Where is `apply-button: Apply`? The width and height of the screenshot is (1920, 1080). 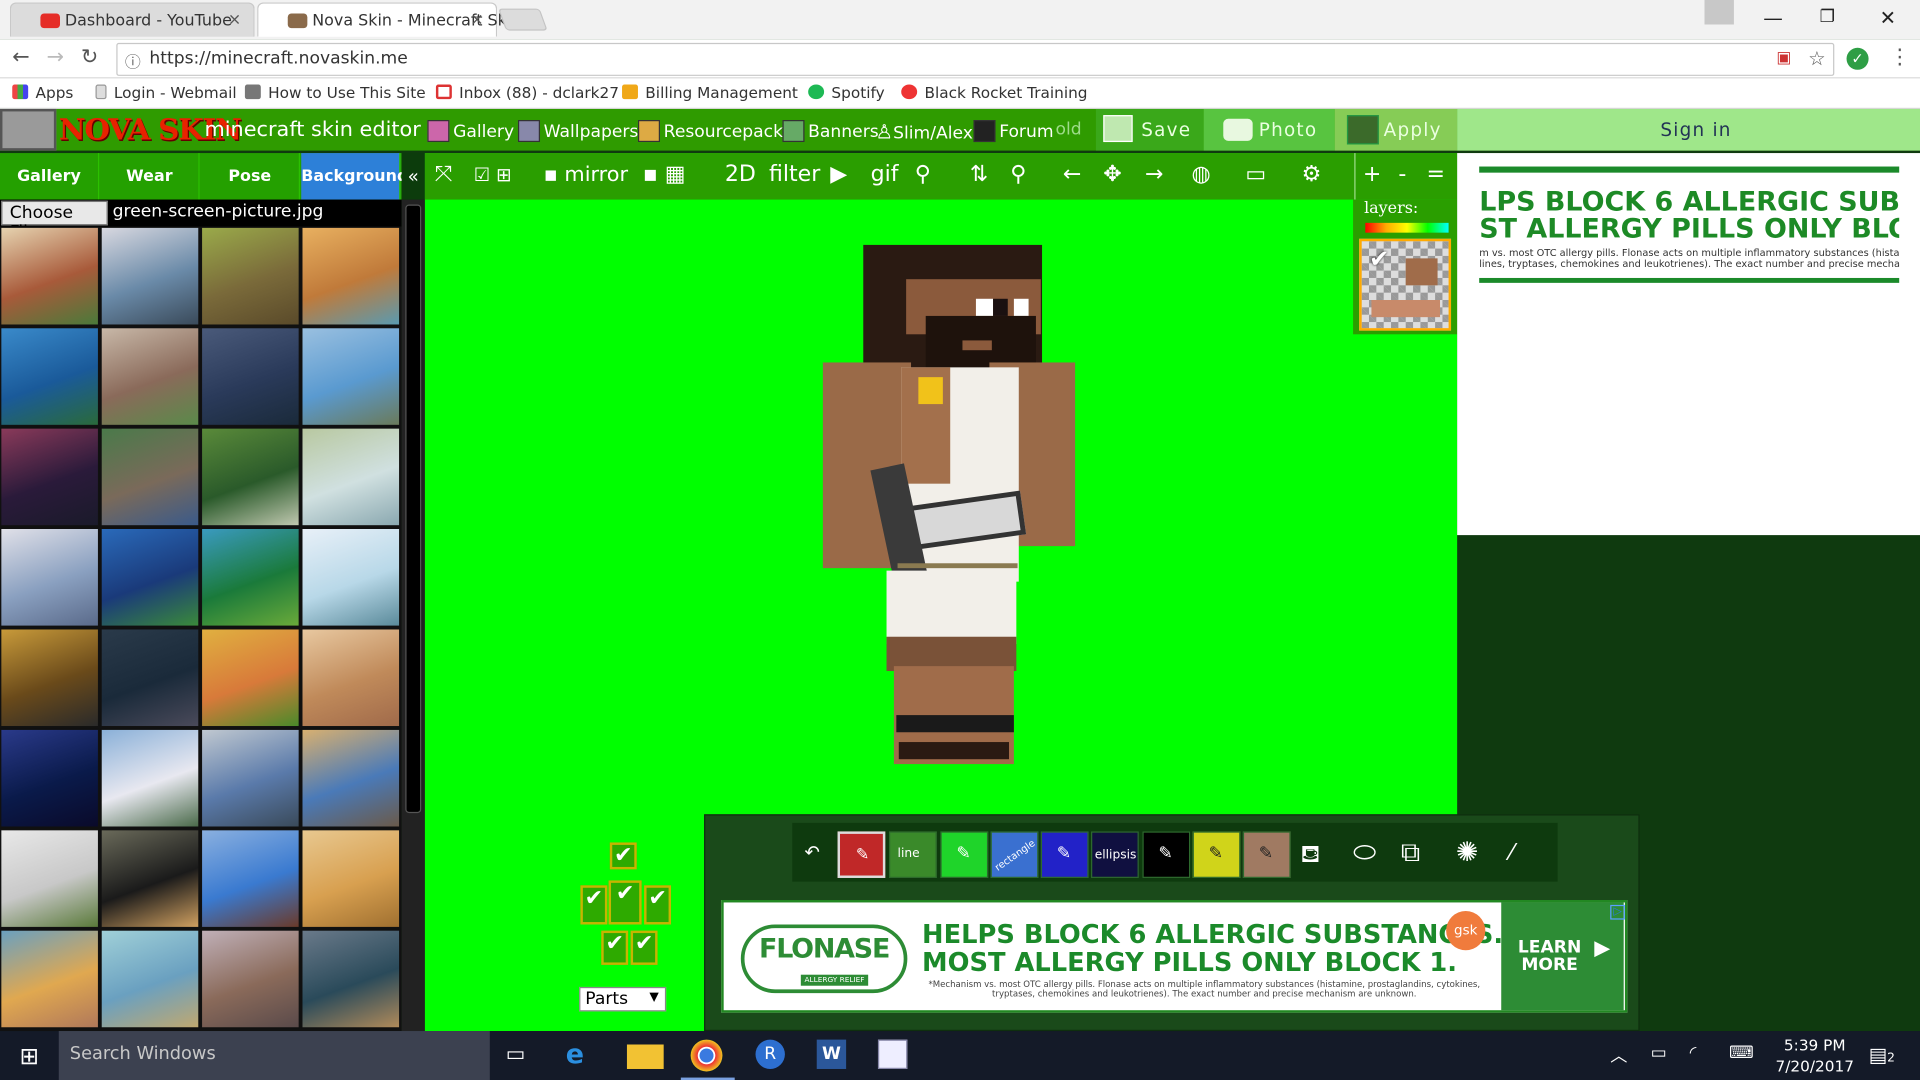 apply-button: Apply is located at coordinates (1396, 129).